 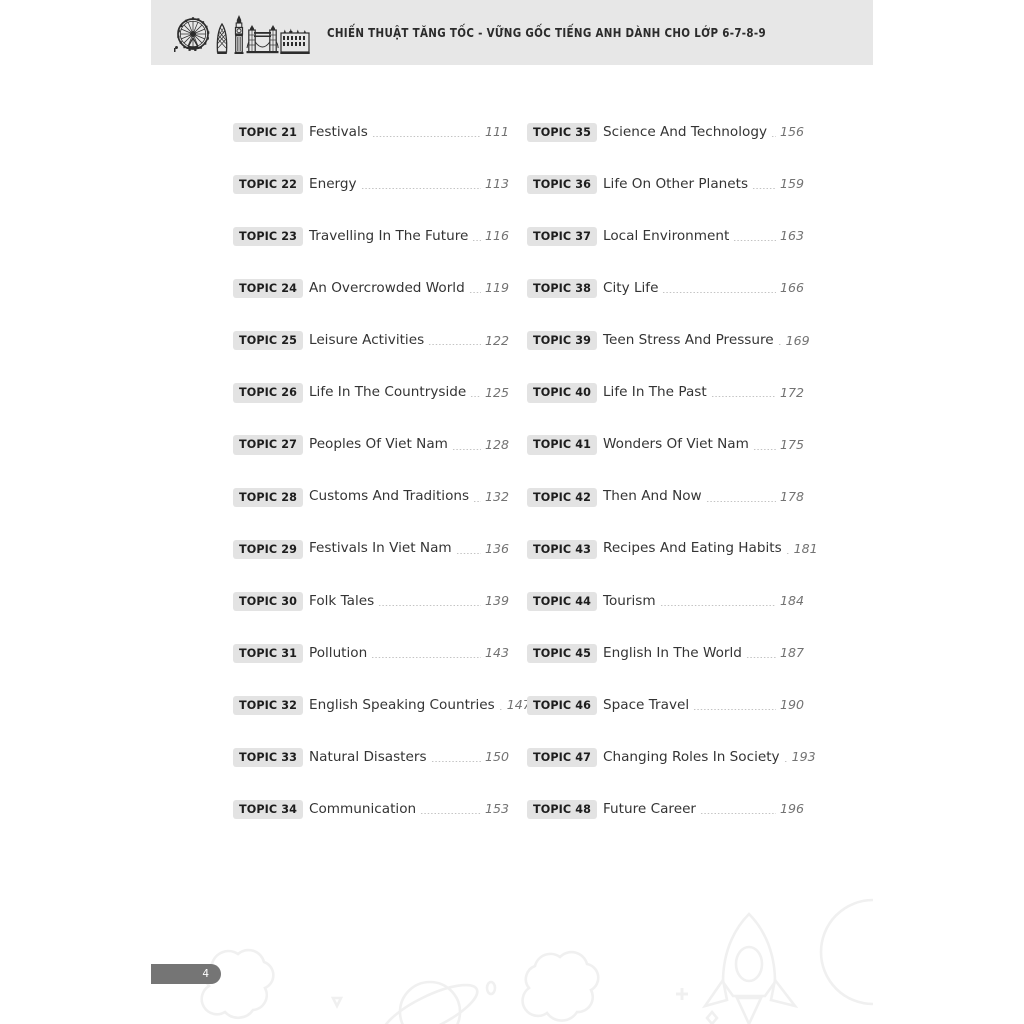 What do you see at coordinates (371, 288) in the screenshot?
I see `toc-entry: TOPIC 24 An Overcrowded World 119` at bounding box center [371, 288].